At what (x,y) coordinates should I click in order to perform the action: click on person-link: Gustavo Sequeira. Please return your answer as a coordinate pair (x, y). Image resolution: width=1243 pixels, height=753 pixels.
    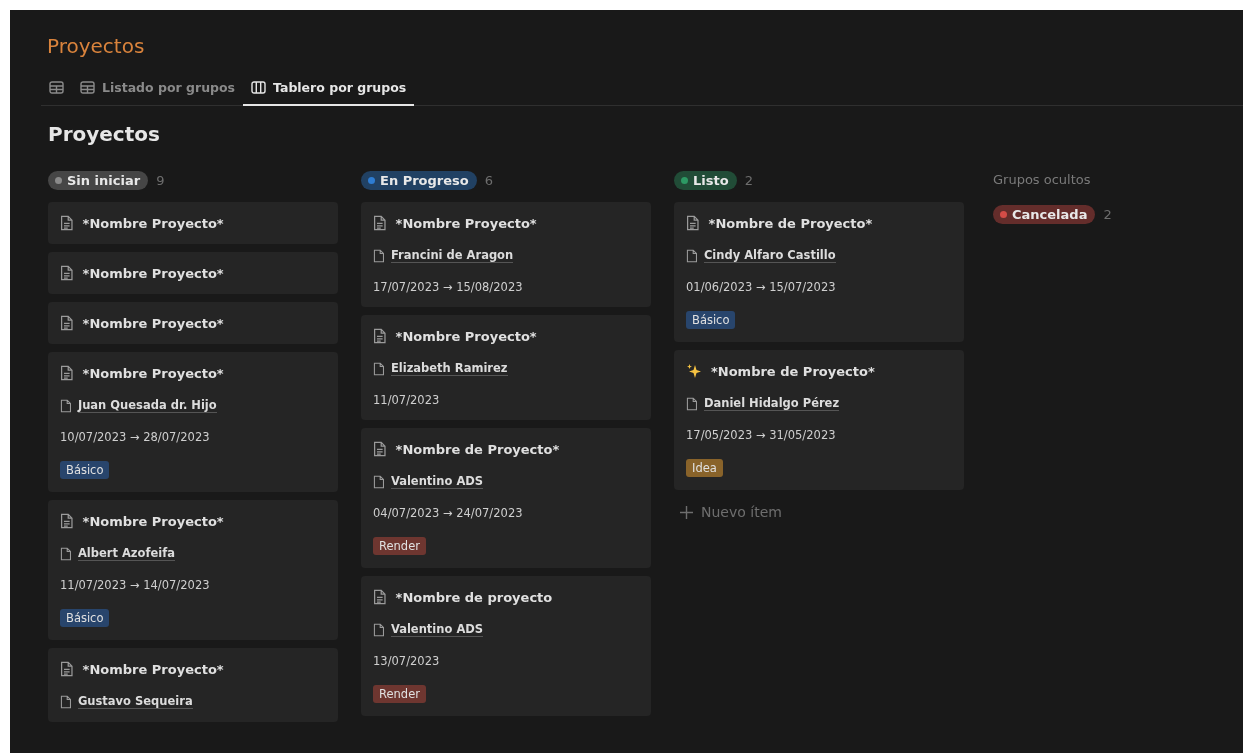
    Looking at the image, I should click on (135, 701).